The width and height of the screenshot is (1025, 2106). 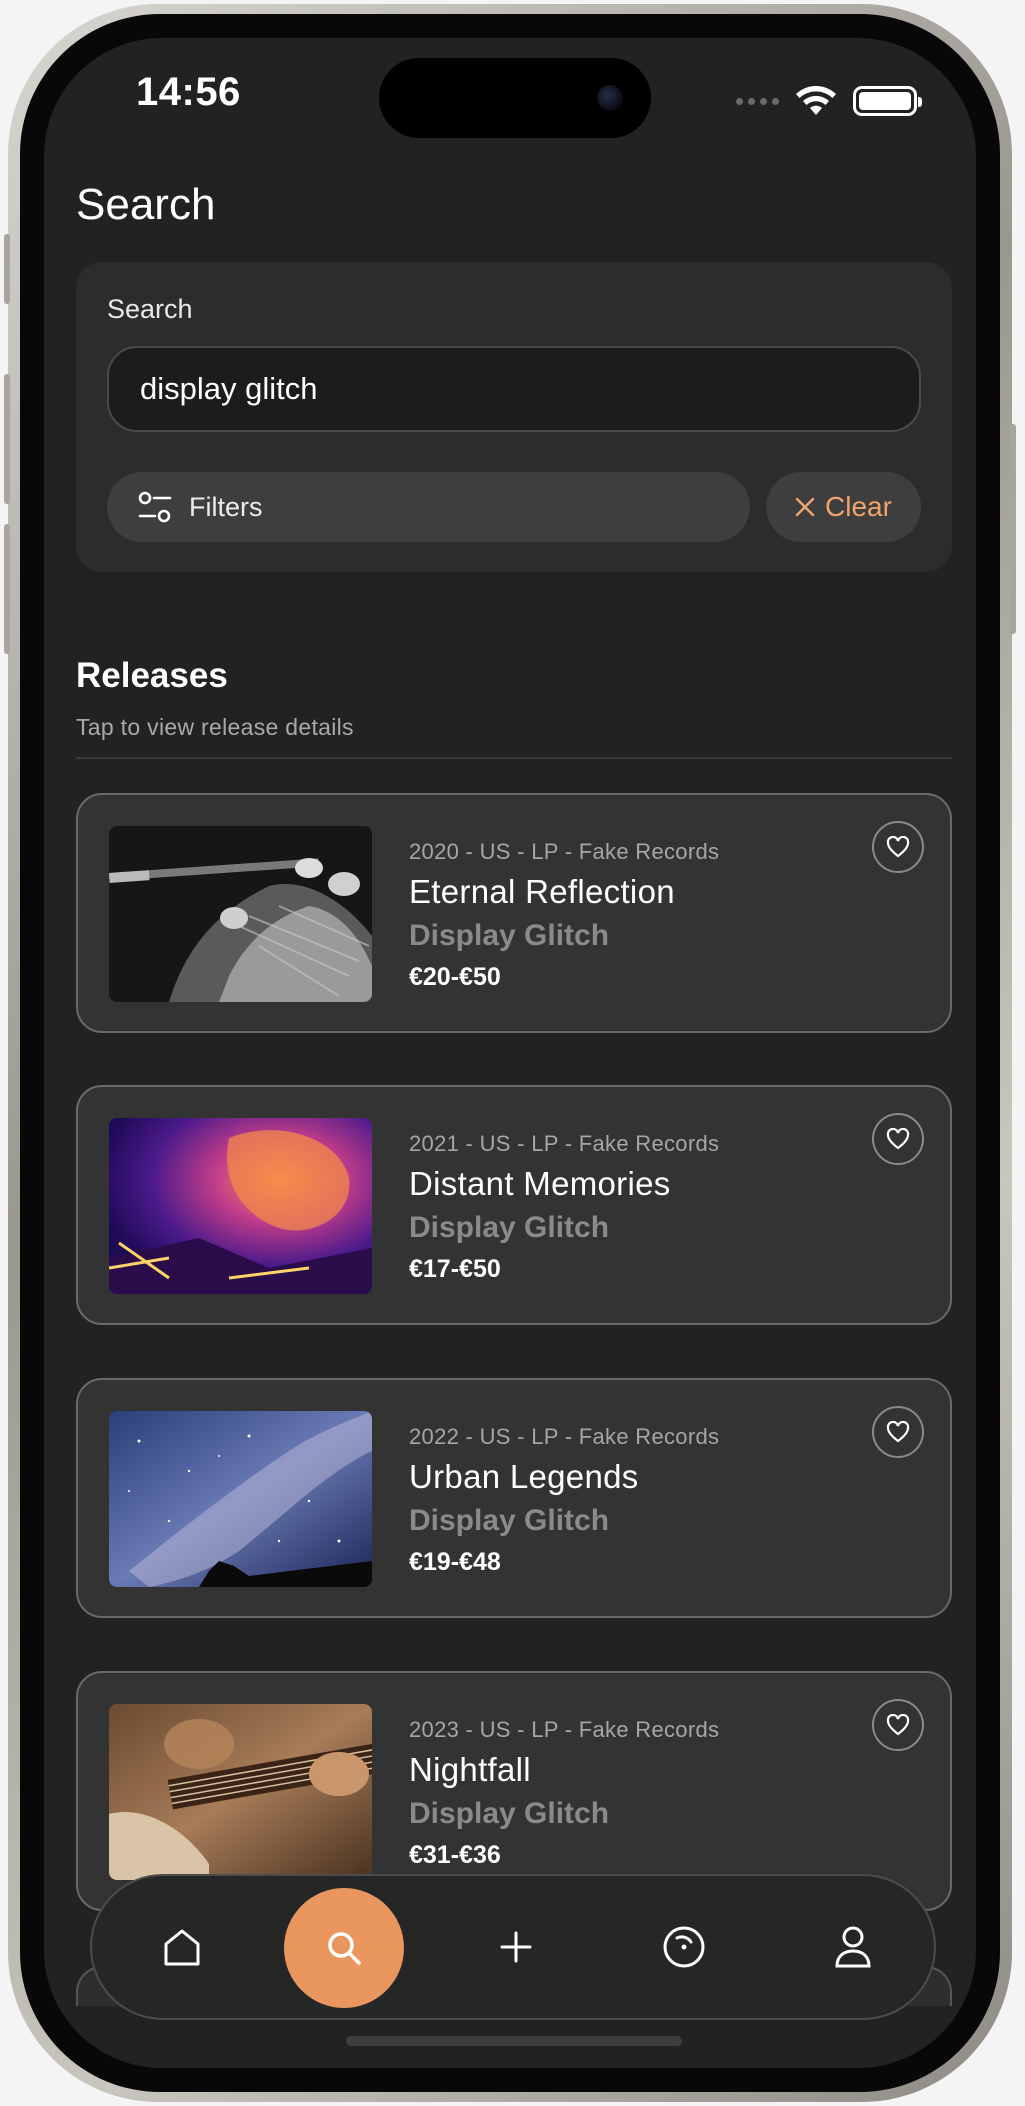 I want to click on release-price: €31-€36, so click(x=455, y=1855).